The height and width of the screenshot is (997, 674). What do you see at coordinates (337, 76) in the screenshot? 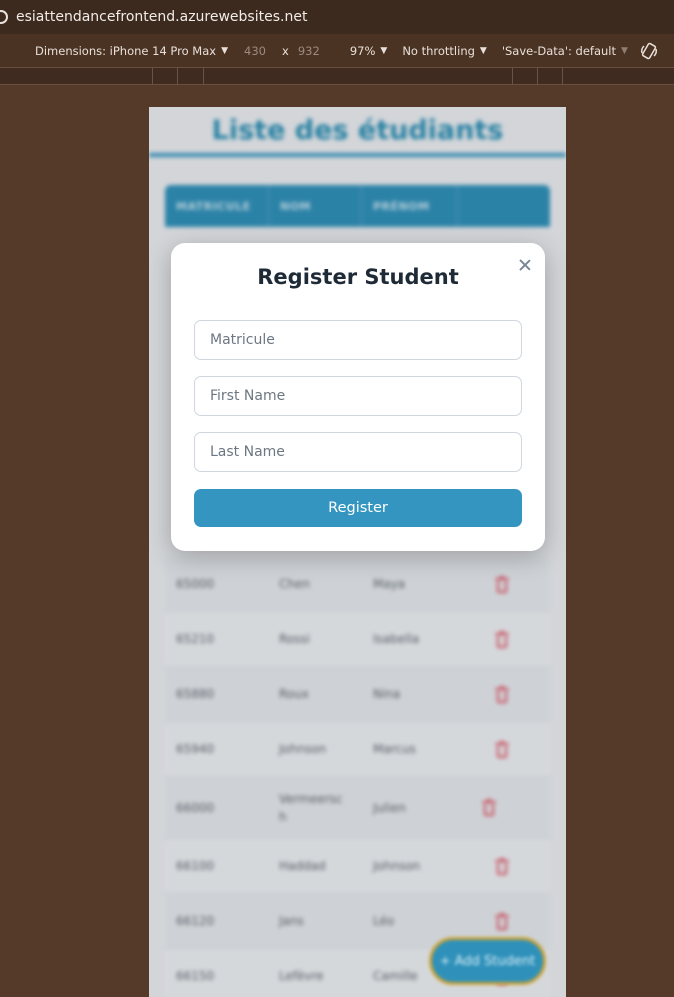
I see `device-ruler` at bounding box center [337, 76].